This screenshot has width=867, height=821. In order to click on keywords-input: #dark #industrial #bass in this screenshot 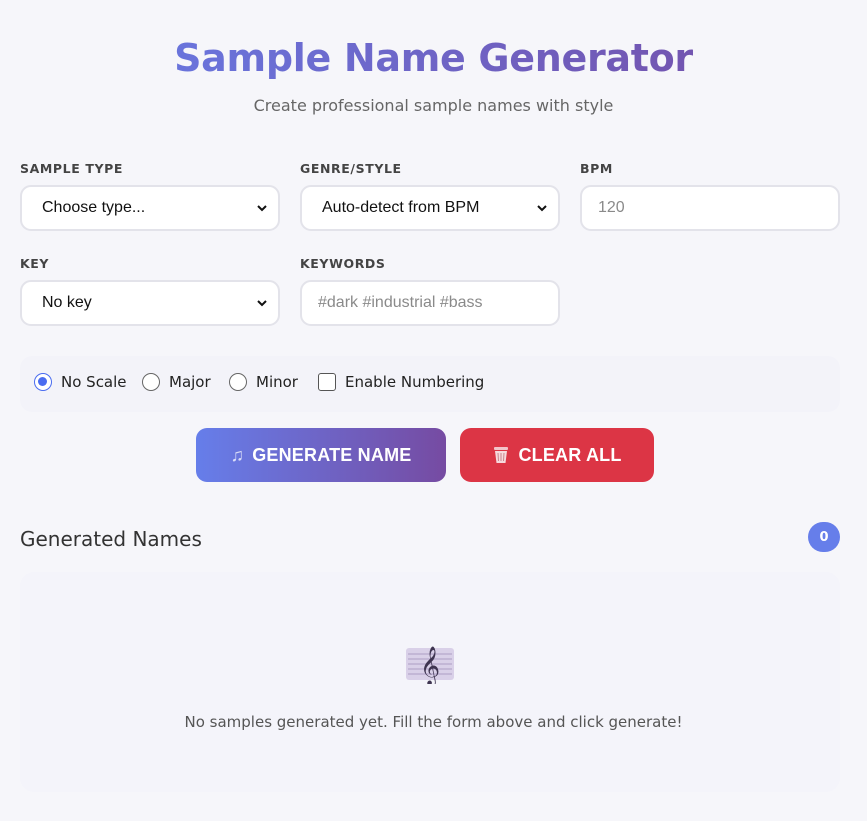, I will do `click(430, 303)`.